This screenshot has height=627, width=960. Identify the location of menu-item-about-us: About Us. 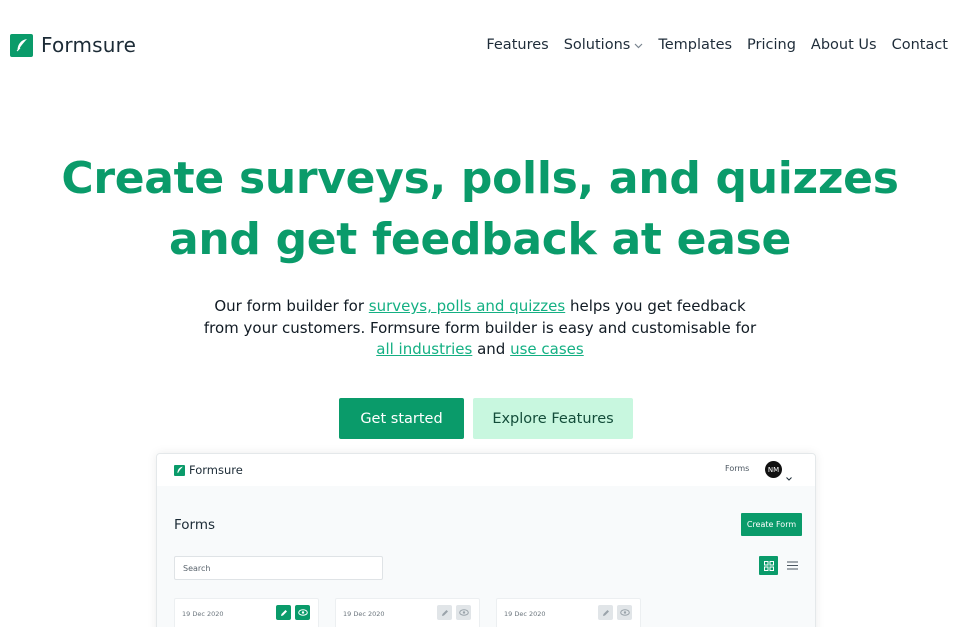
(844, 45).